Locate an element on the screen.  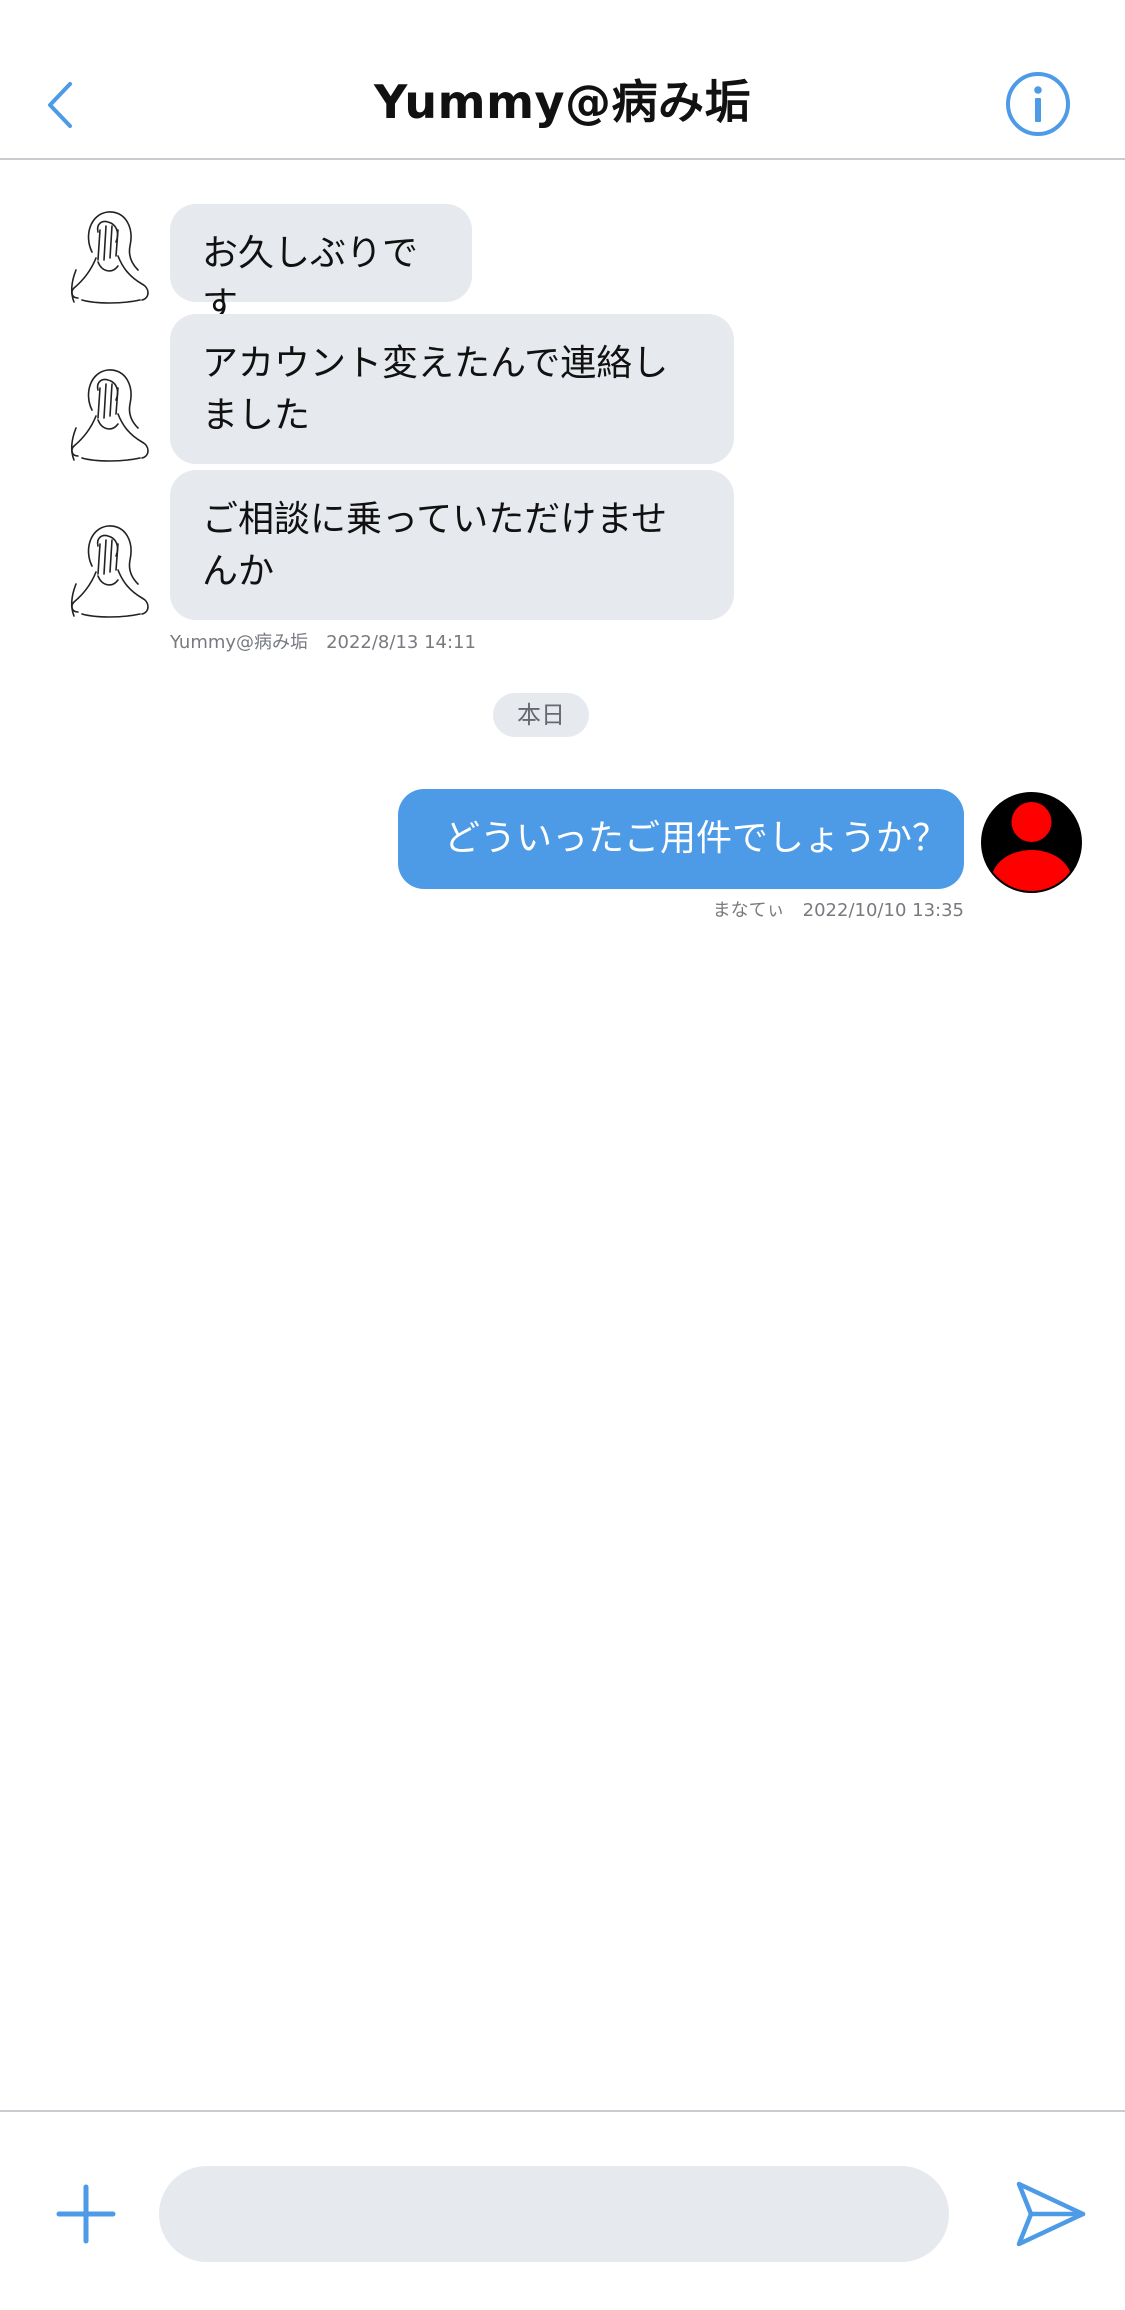
send-button is located at coordinates (1051, 2214).